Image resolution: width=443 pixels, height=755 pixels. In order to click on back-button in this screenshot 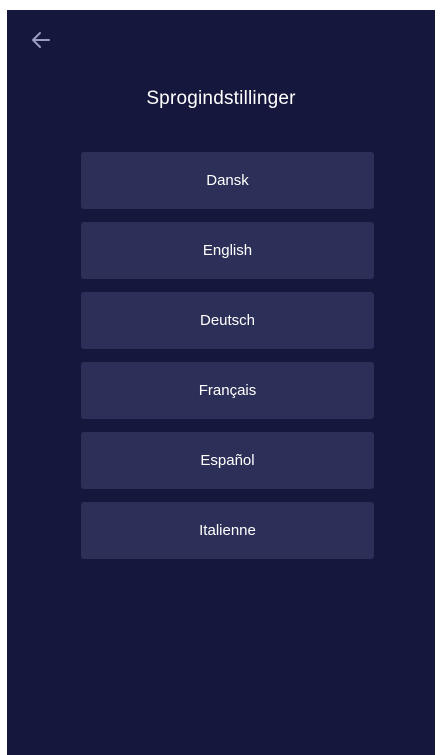, I will do `click(41, 40)`.